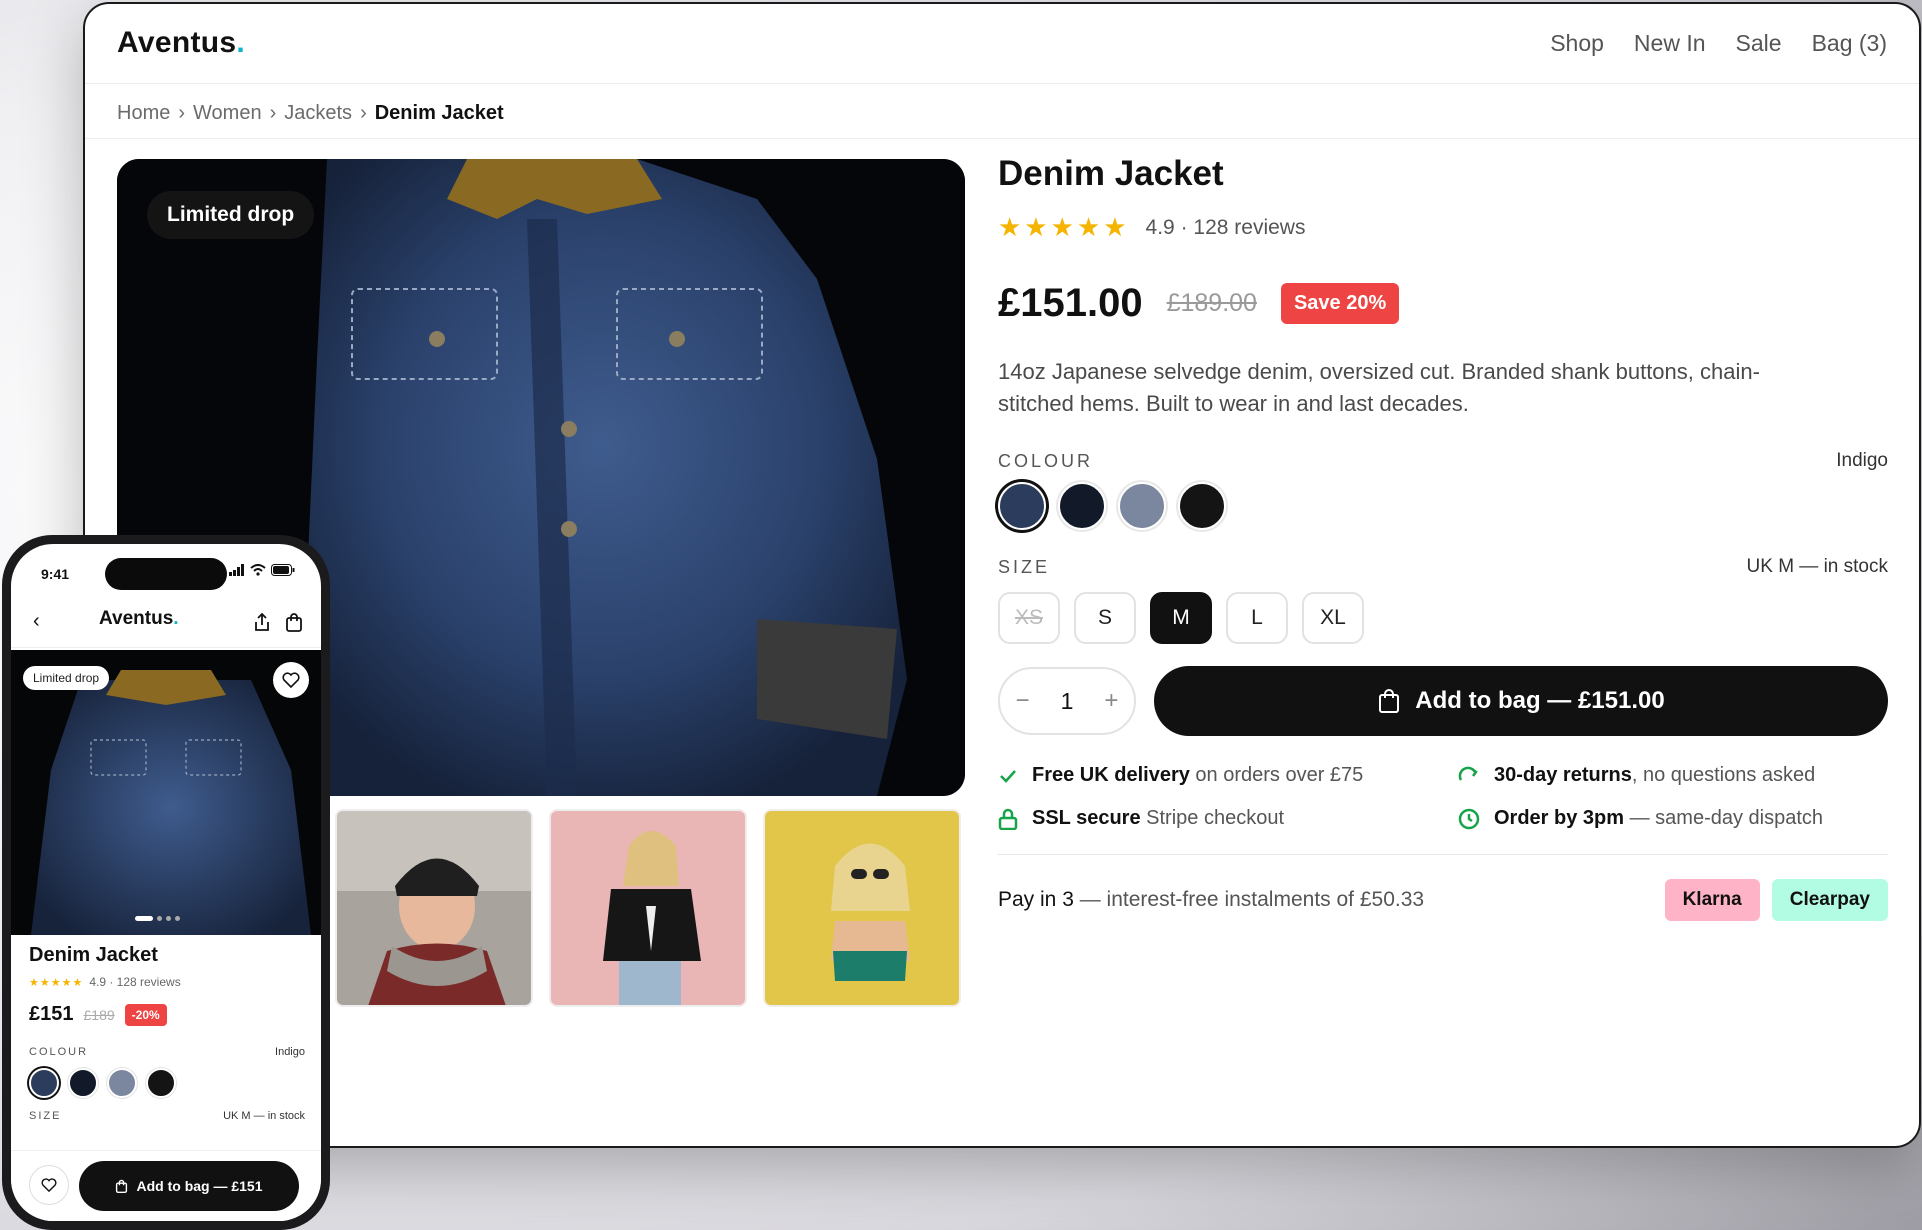 The height and width of the screenshot is (1230, 1922). Describe the element at coordinates (36, 621) in the screenshot. I see `chevron-left-icon: ‹` at that location.